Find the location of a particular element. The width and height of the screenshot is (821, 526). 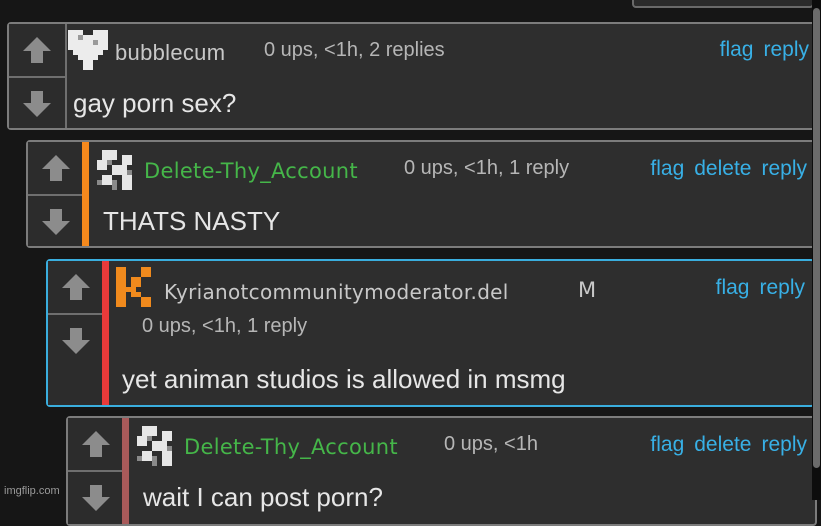

watermark: imgflip.com is located at coordinates (32, 491).